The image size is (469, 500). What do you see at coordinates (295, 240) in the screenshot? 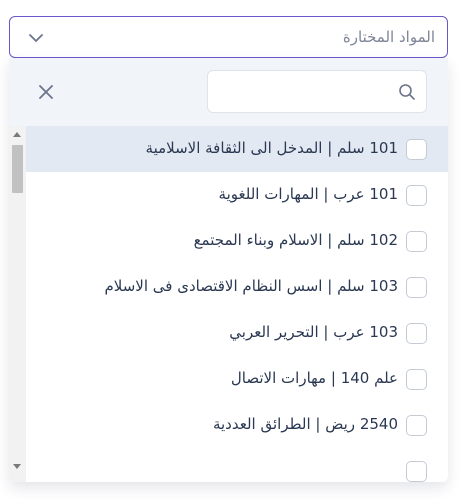
I see `option-label: 102 سلم | الاسلام وبناء المجتمع` at bounding box center [295, 240].